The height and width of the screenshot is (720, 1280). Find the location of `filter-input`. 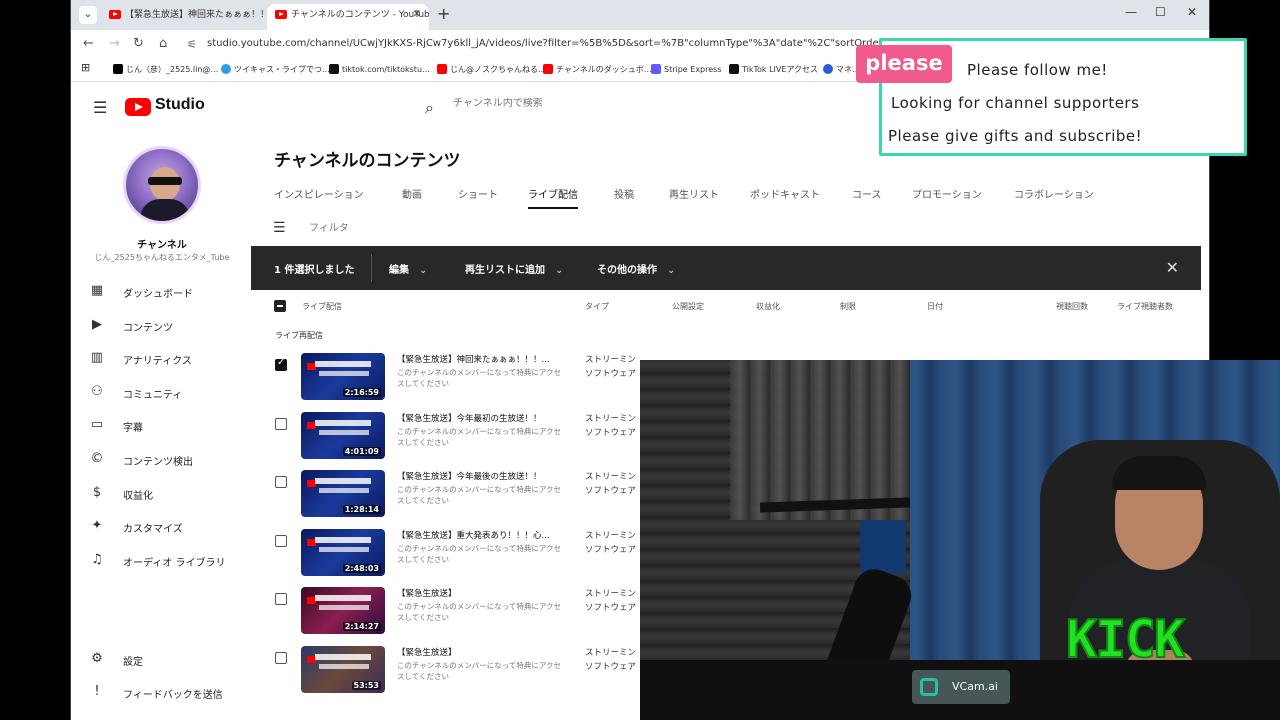

filter-input is located at coordinates (409, 228).